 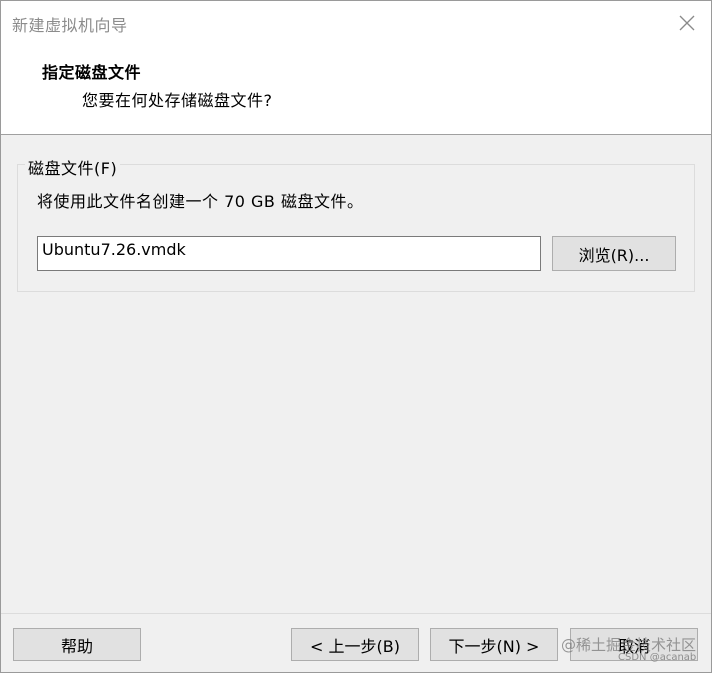 What do you see at coordinates (77, 644) in the screenshot?
I see `help-button: 帮助` at bounding box center [77, 644].